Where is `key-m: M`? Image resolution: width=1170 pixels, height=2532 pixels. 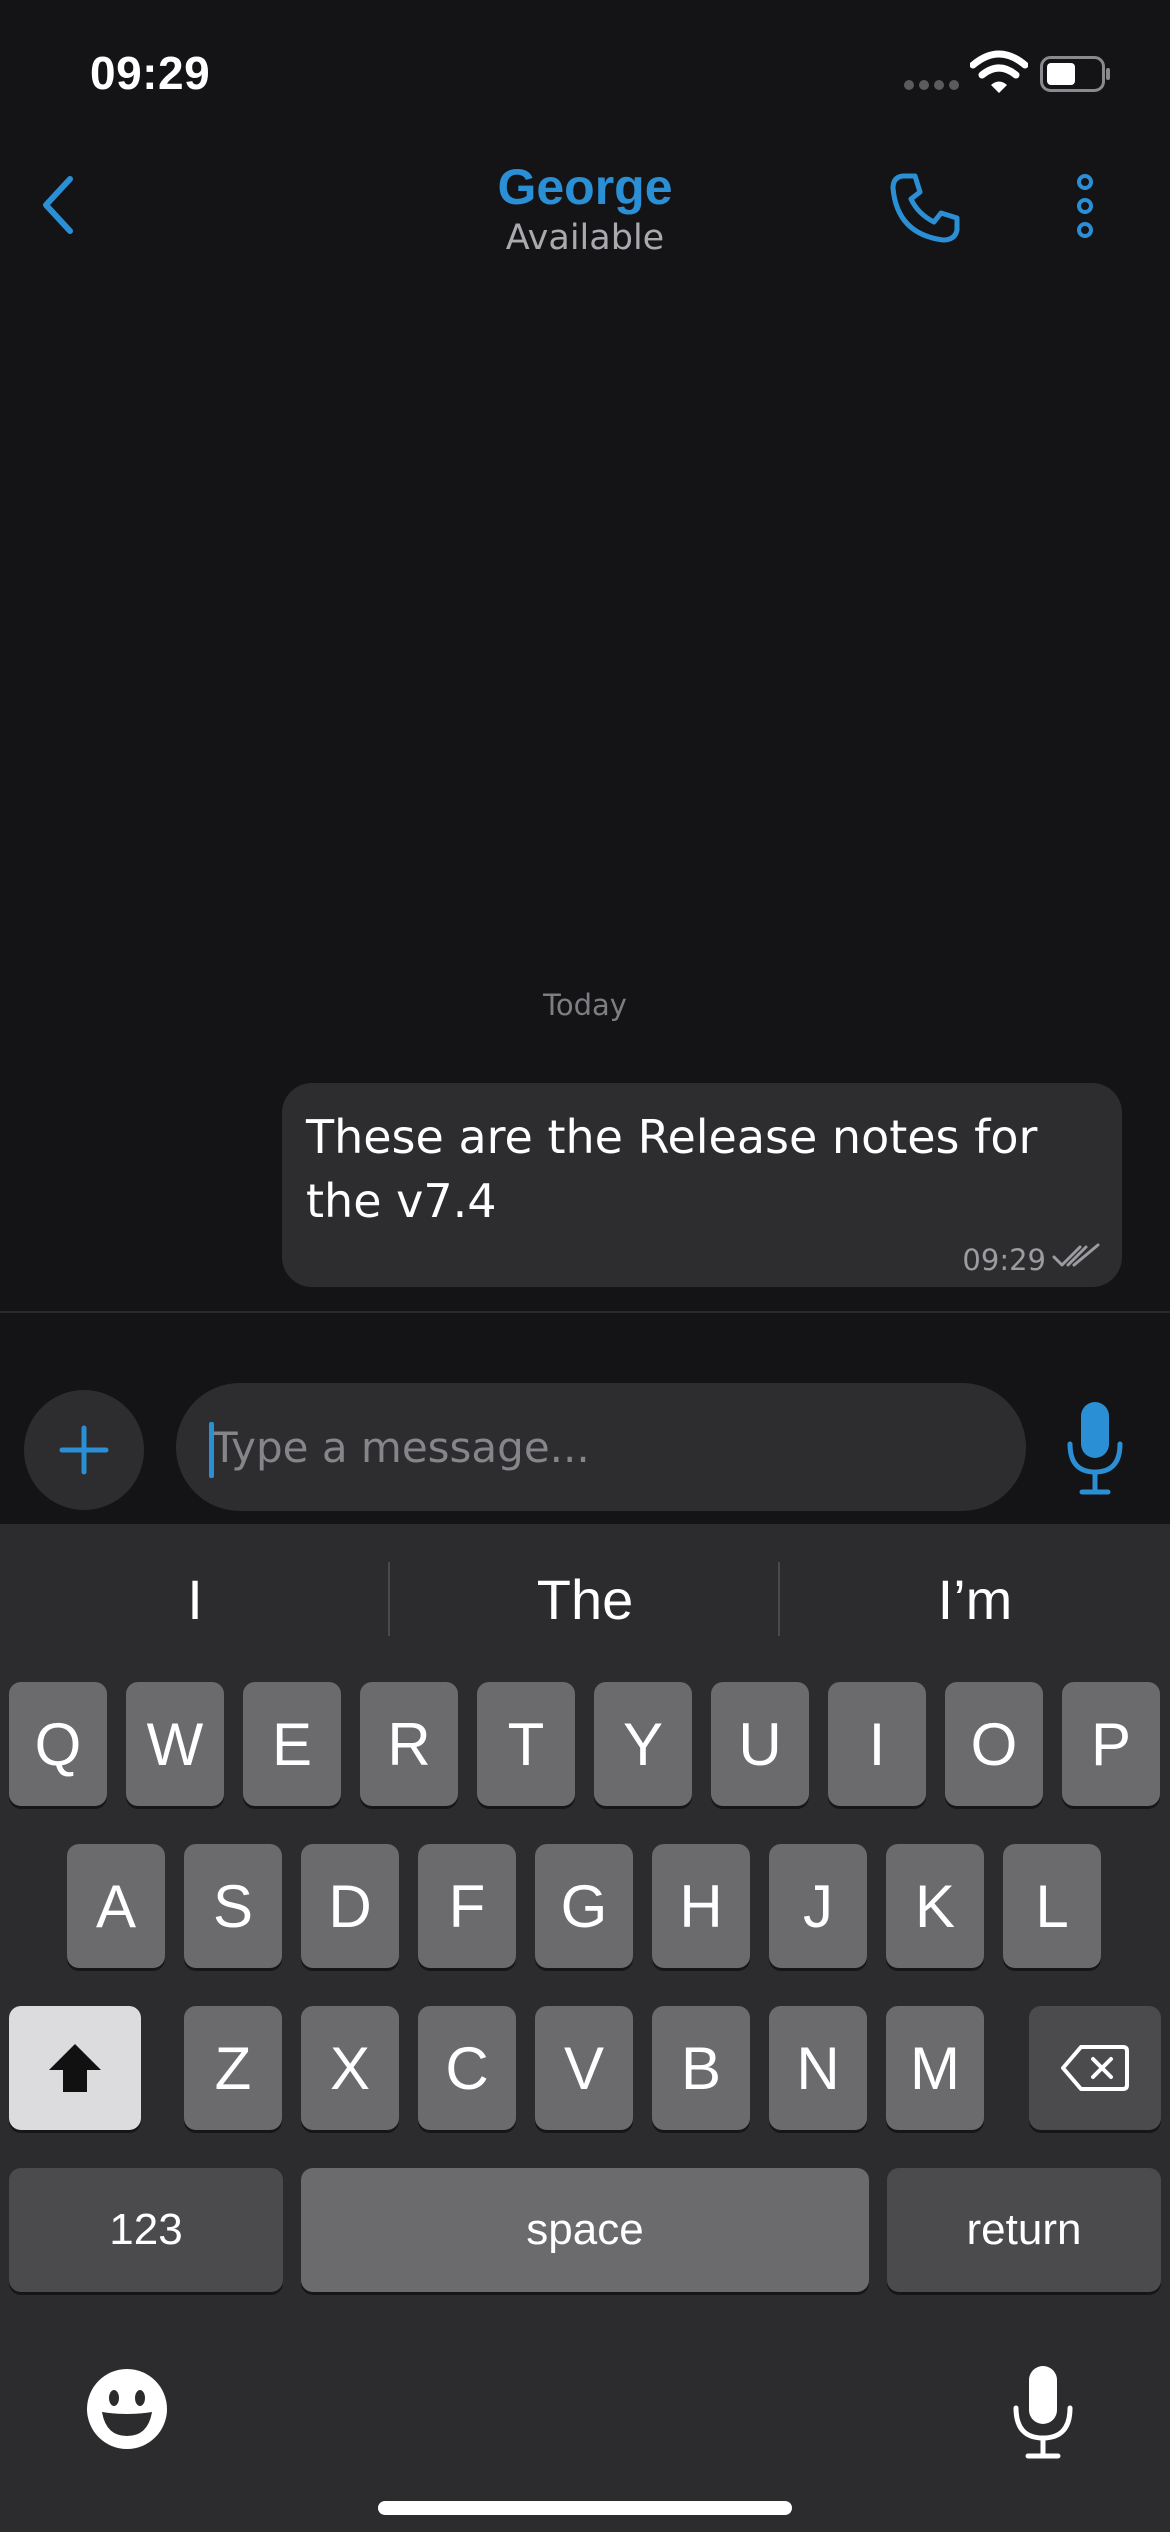
key-m: M is located at coordinates (935, 2068).